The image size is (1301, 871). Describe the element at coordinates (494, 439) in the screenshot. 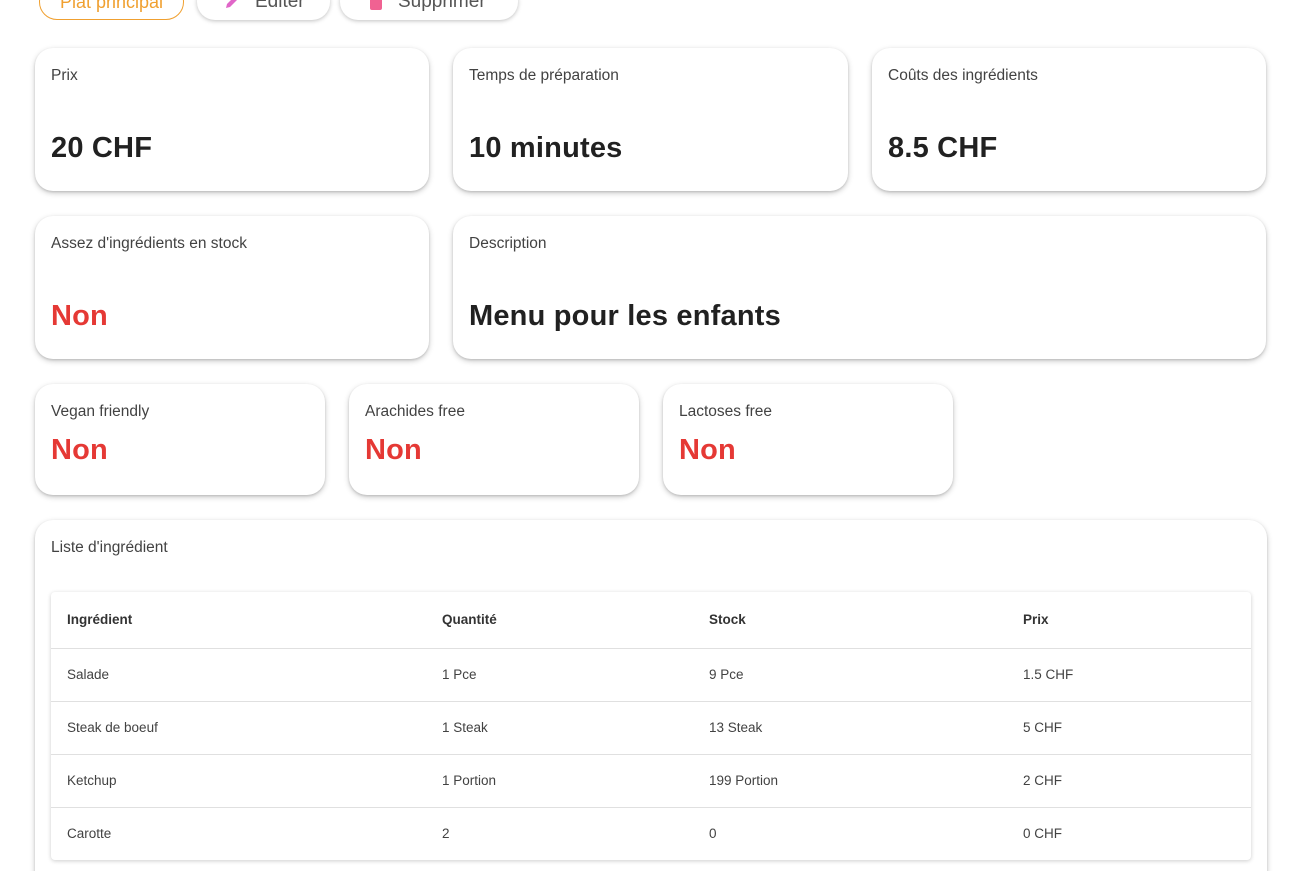

I see `peanut-card: Arachides free Non` at that location.